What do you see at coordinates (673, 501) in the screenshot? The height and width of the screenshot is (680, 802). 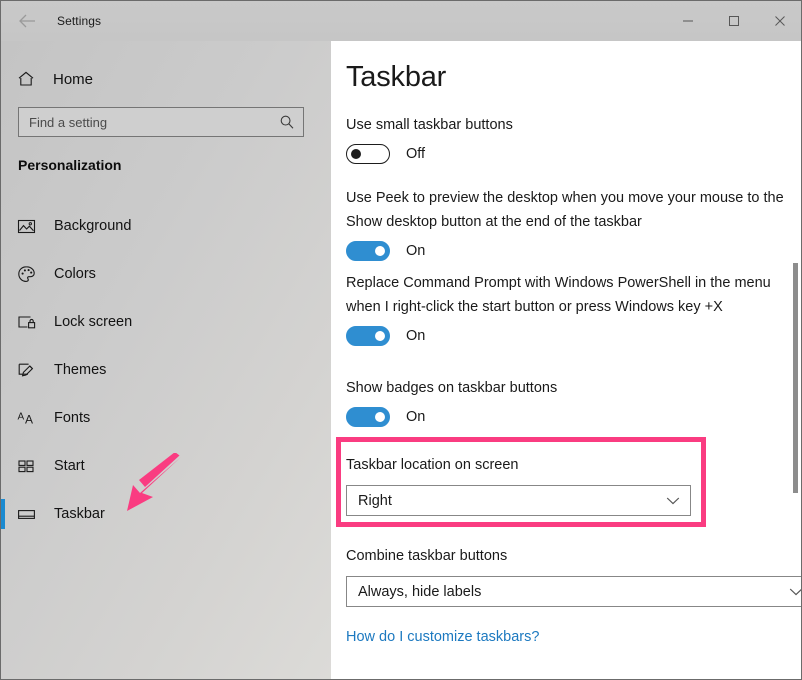 I see `chevron-down-icon` at bounding box center [673, 501].